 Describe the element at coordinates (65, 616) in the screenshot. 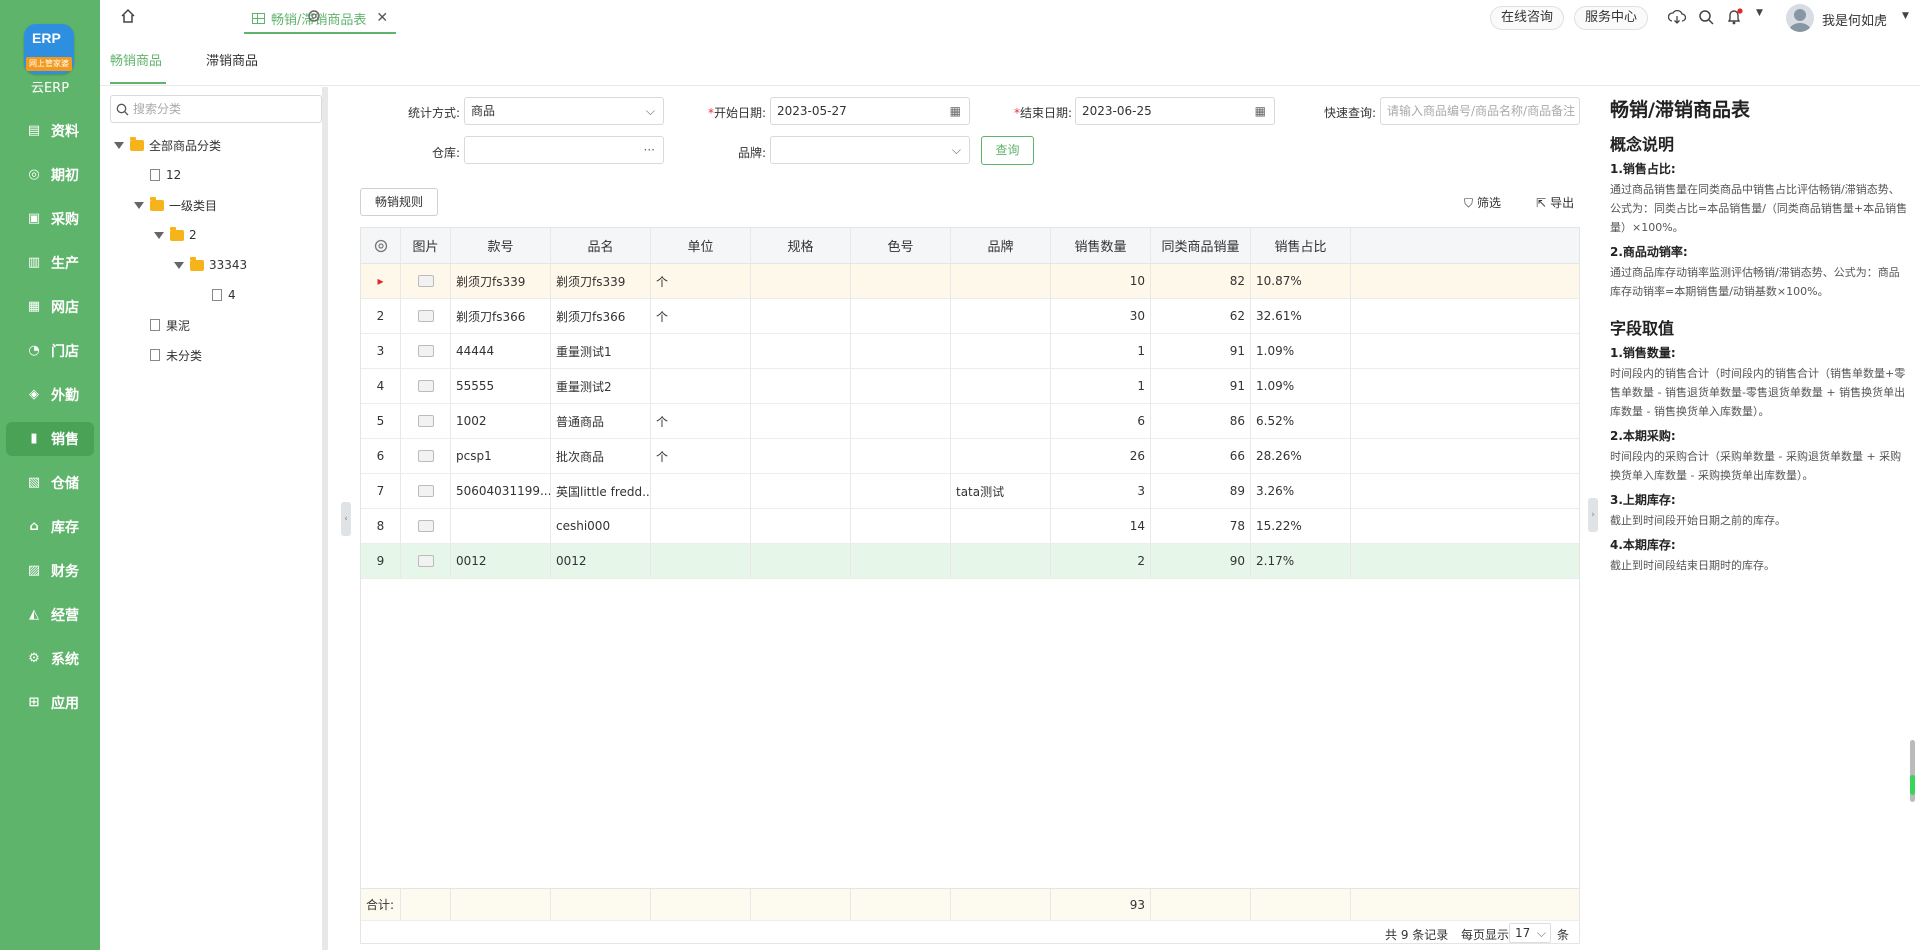

I see `nav-item-label: 经营` at that location.